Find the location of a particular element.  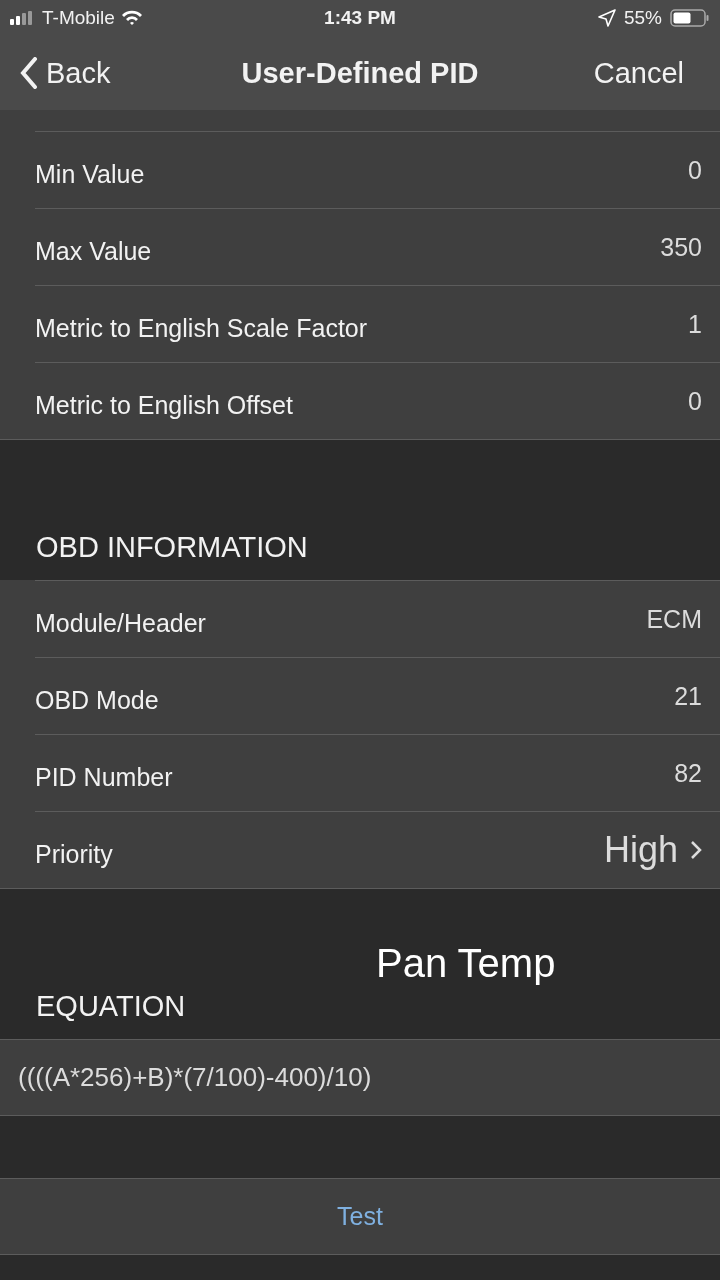

screen-title: User-Defined PID is located at coordinates (360, 72).